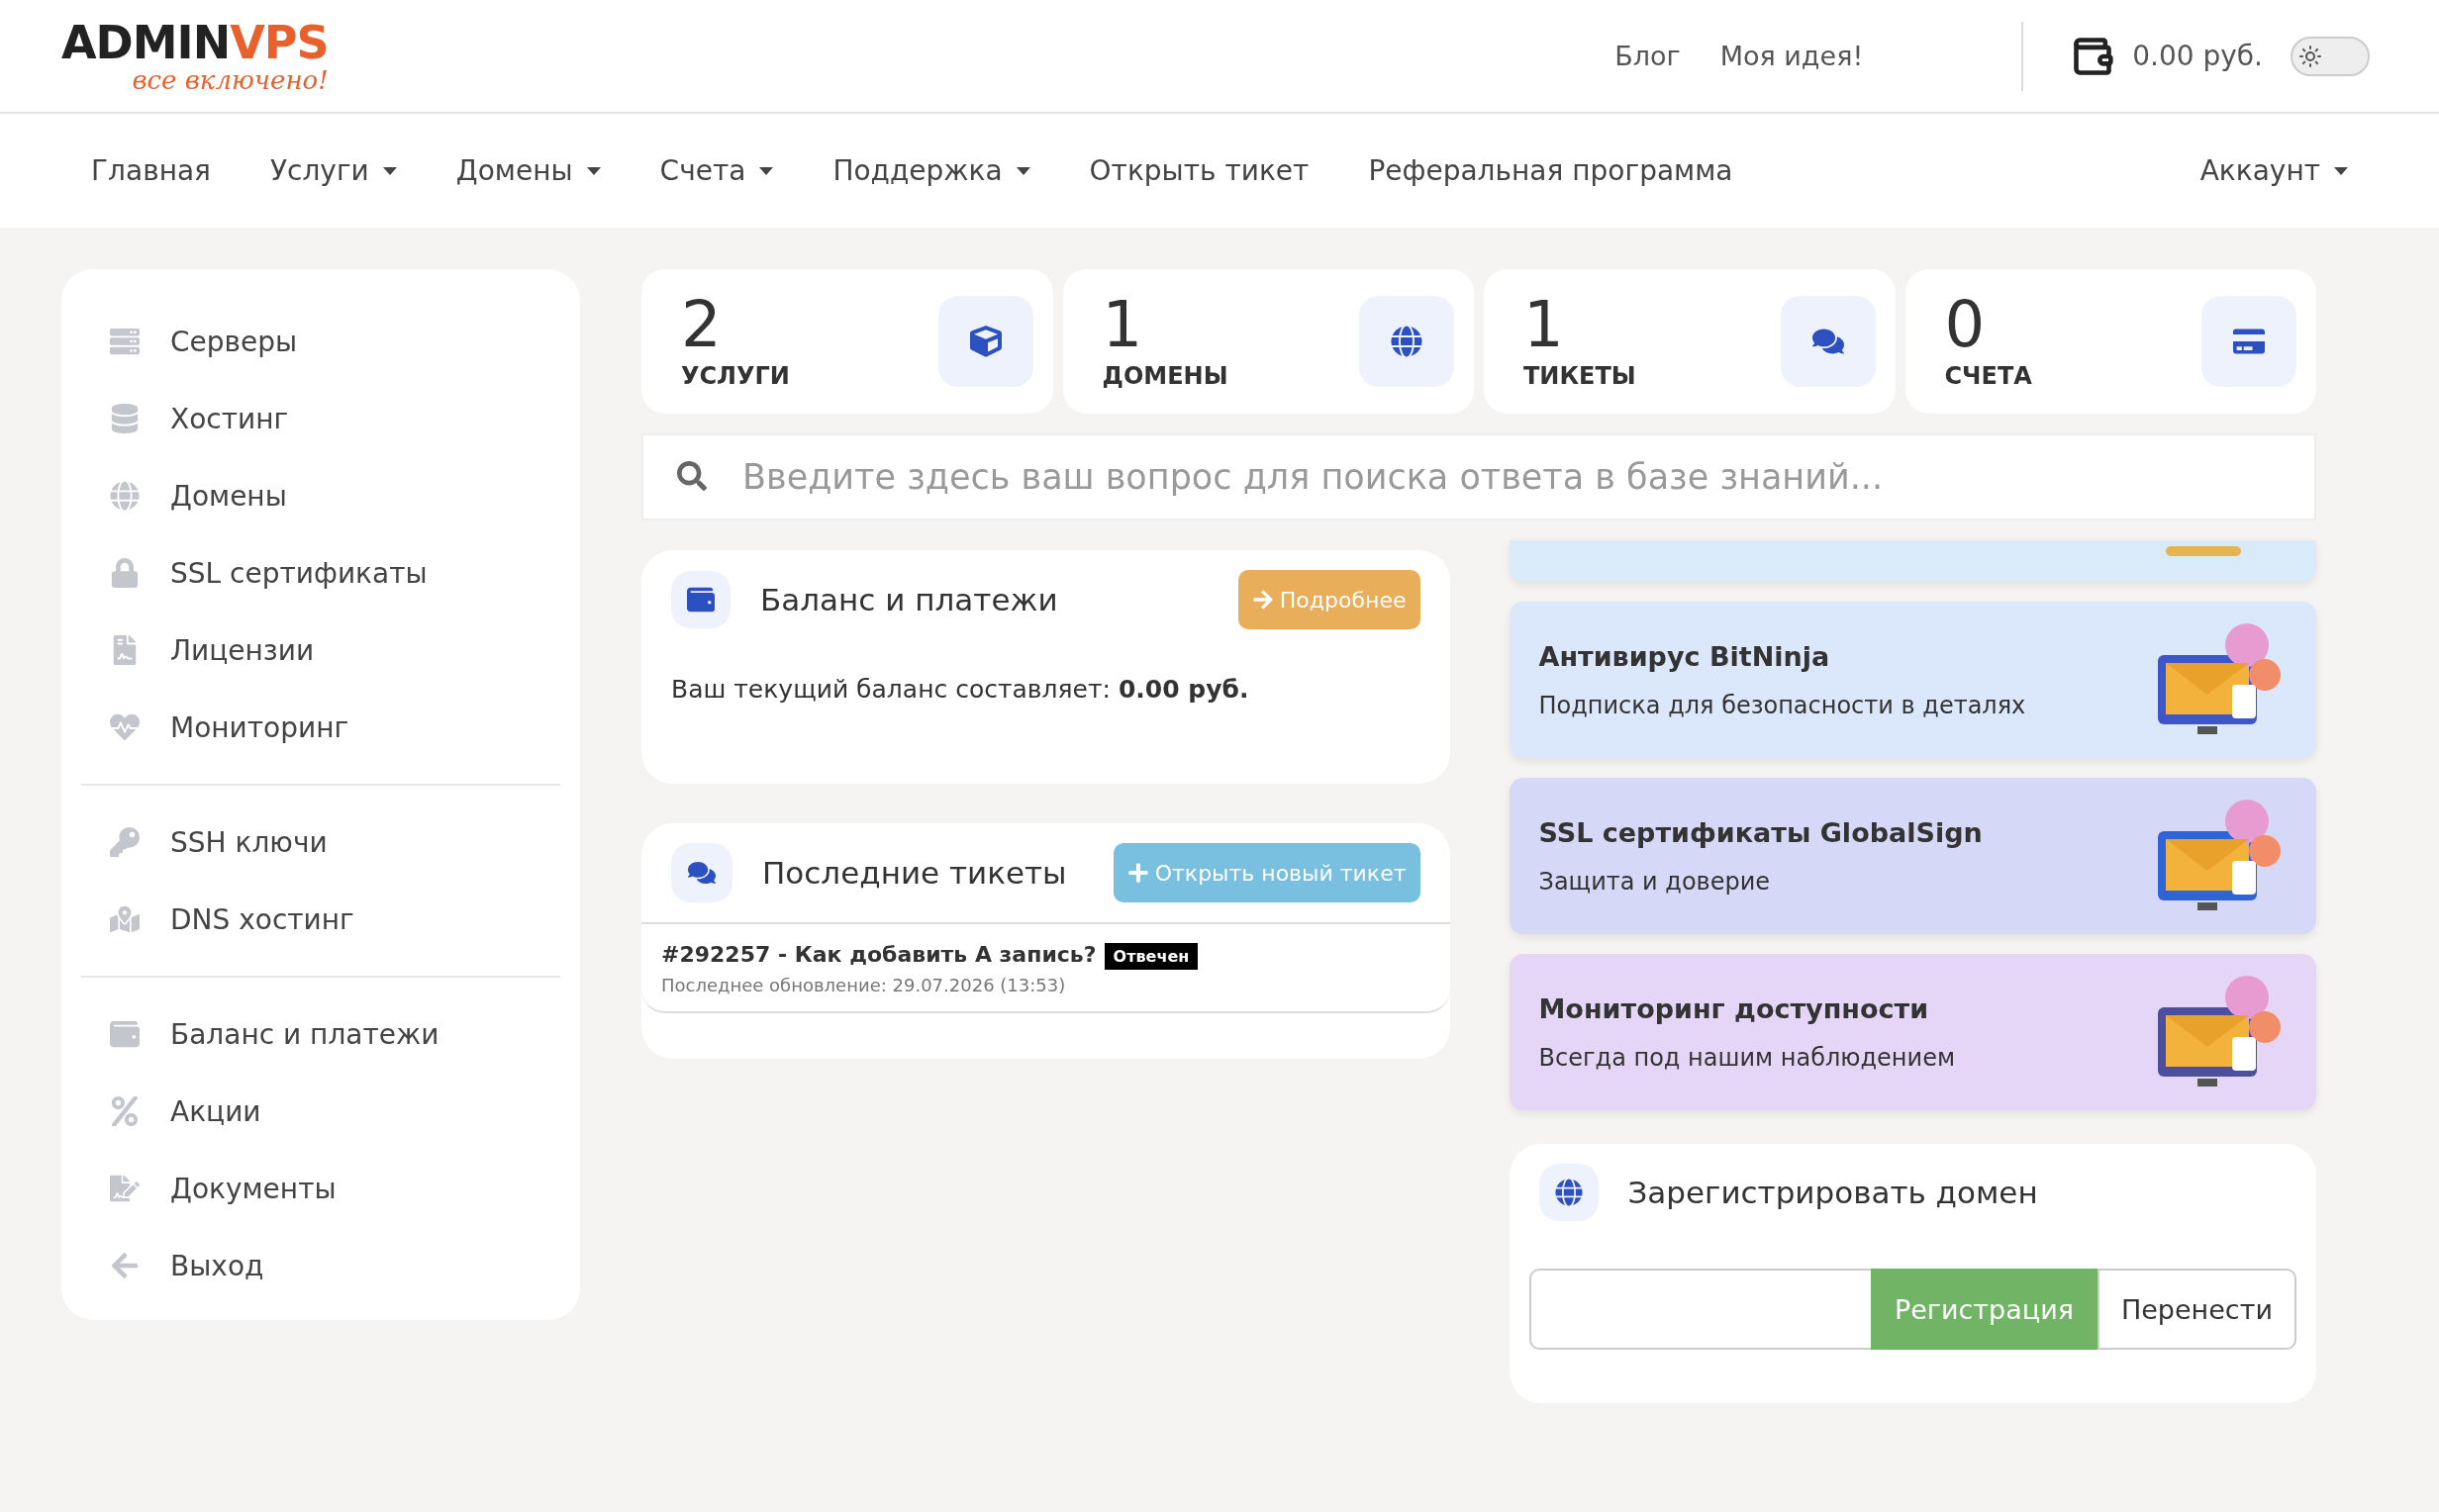  Describe the element at coordinates (1912, 1032) in the screenshot. I see `promo-banner: Мониторинг доступности Всегда под нашим наблюдением` at that location.